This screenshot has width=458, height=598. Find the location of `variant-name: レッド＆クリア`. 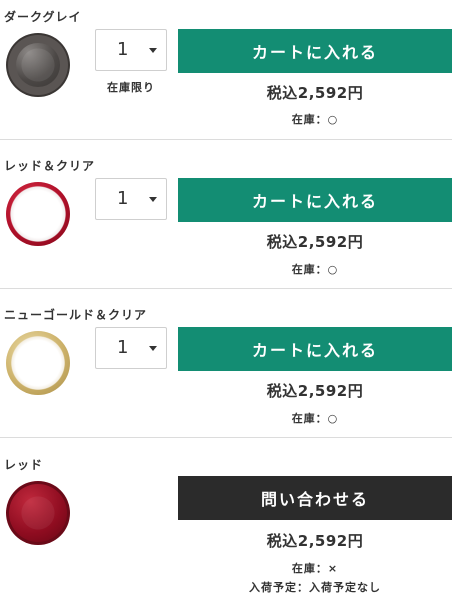

variant-name: レッド＆クリア is located at coordinates (50, 166).